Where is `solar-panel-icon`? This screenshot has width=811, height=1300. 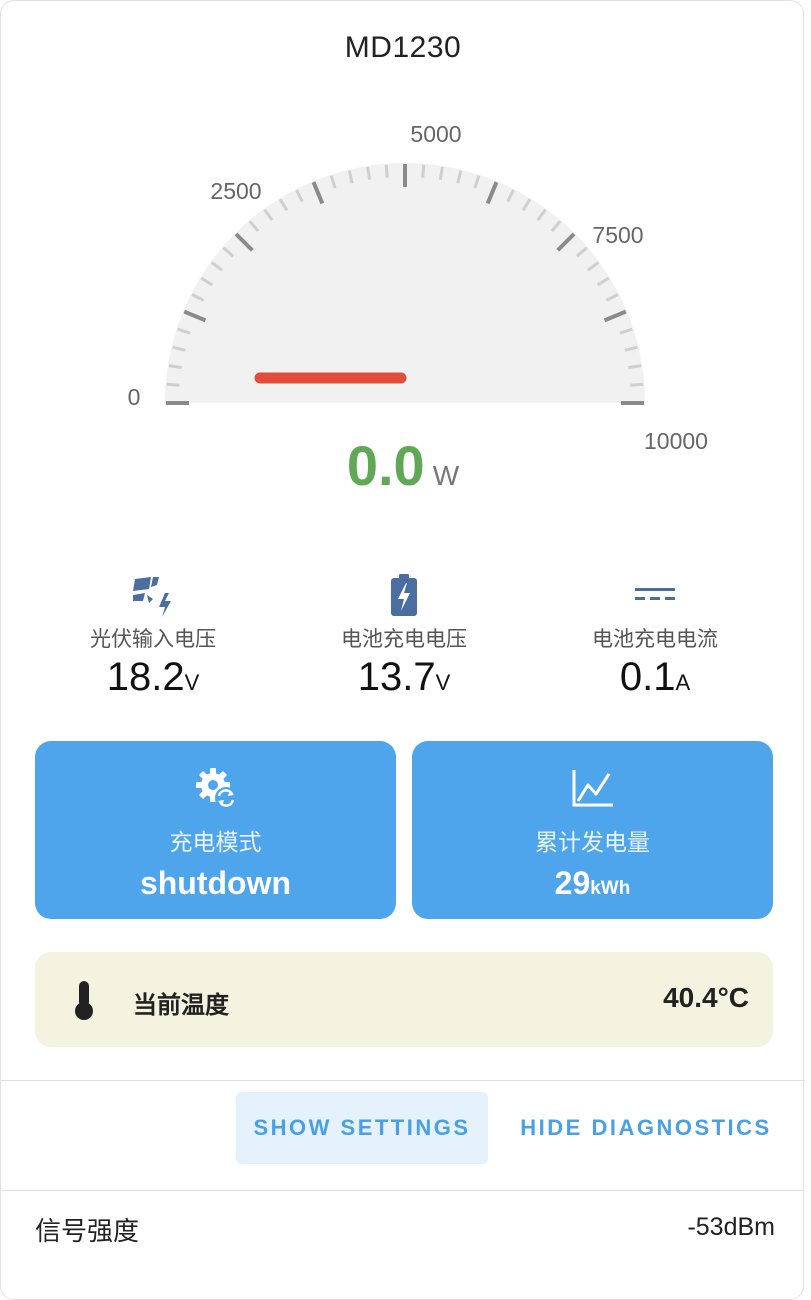
solar-panel-icon is located at coordinates (153, 595).